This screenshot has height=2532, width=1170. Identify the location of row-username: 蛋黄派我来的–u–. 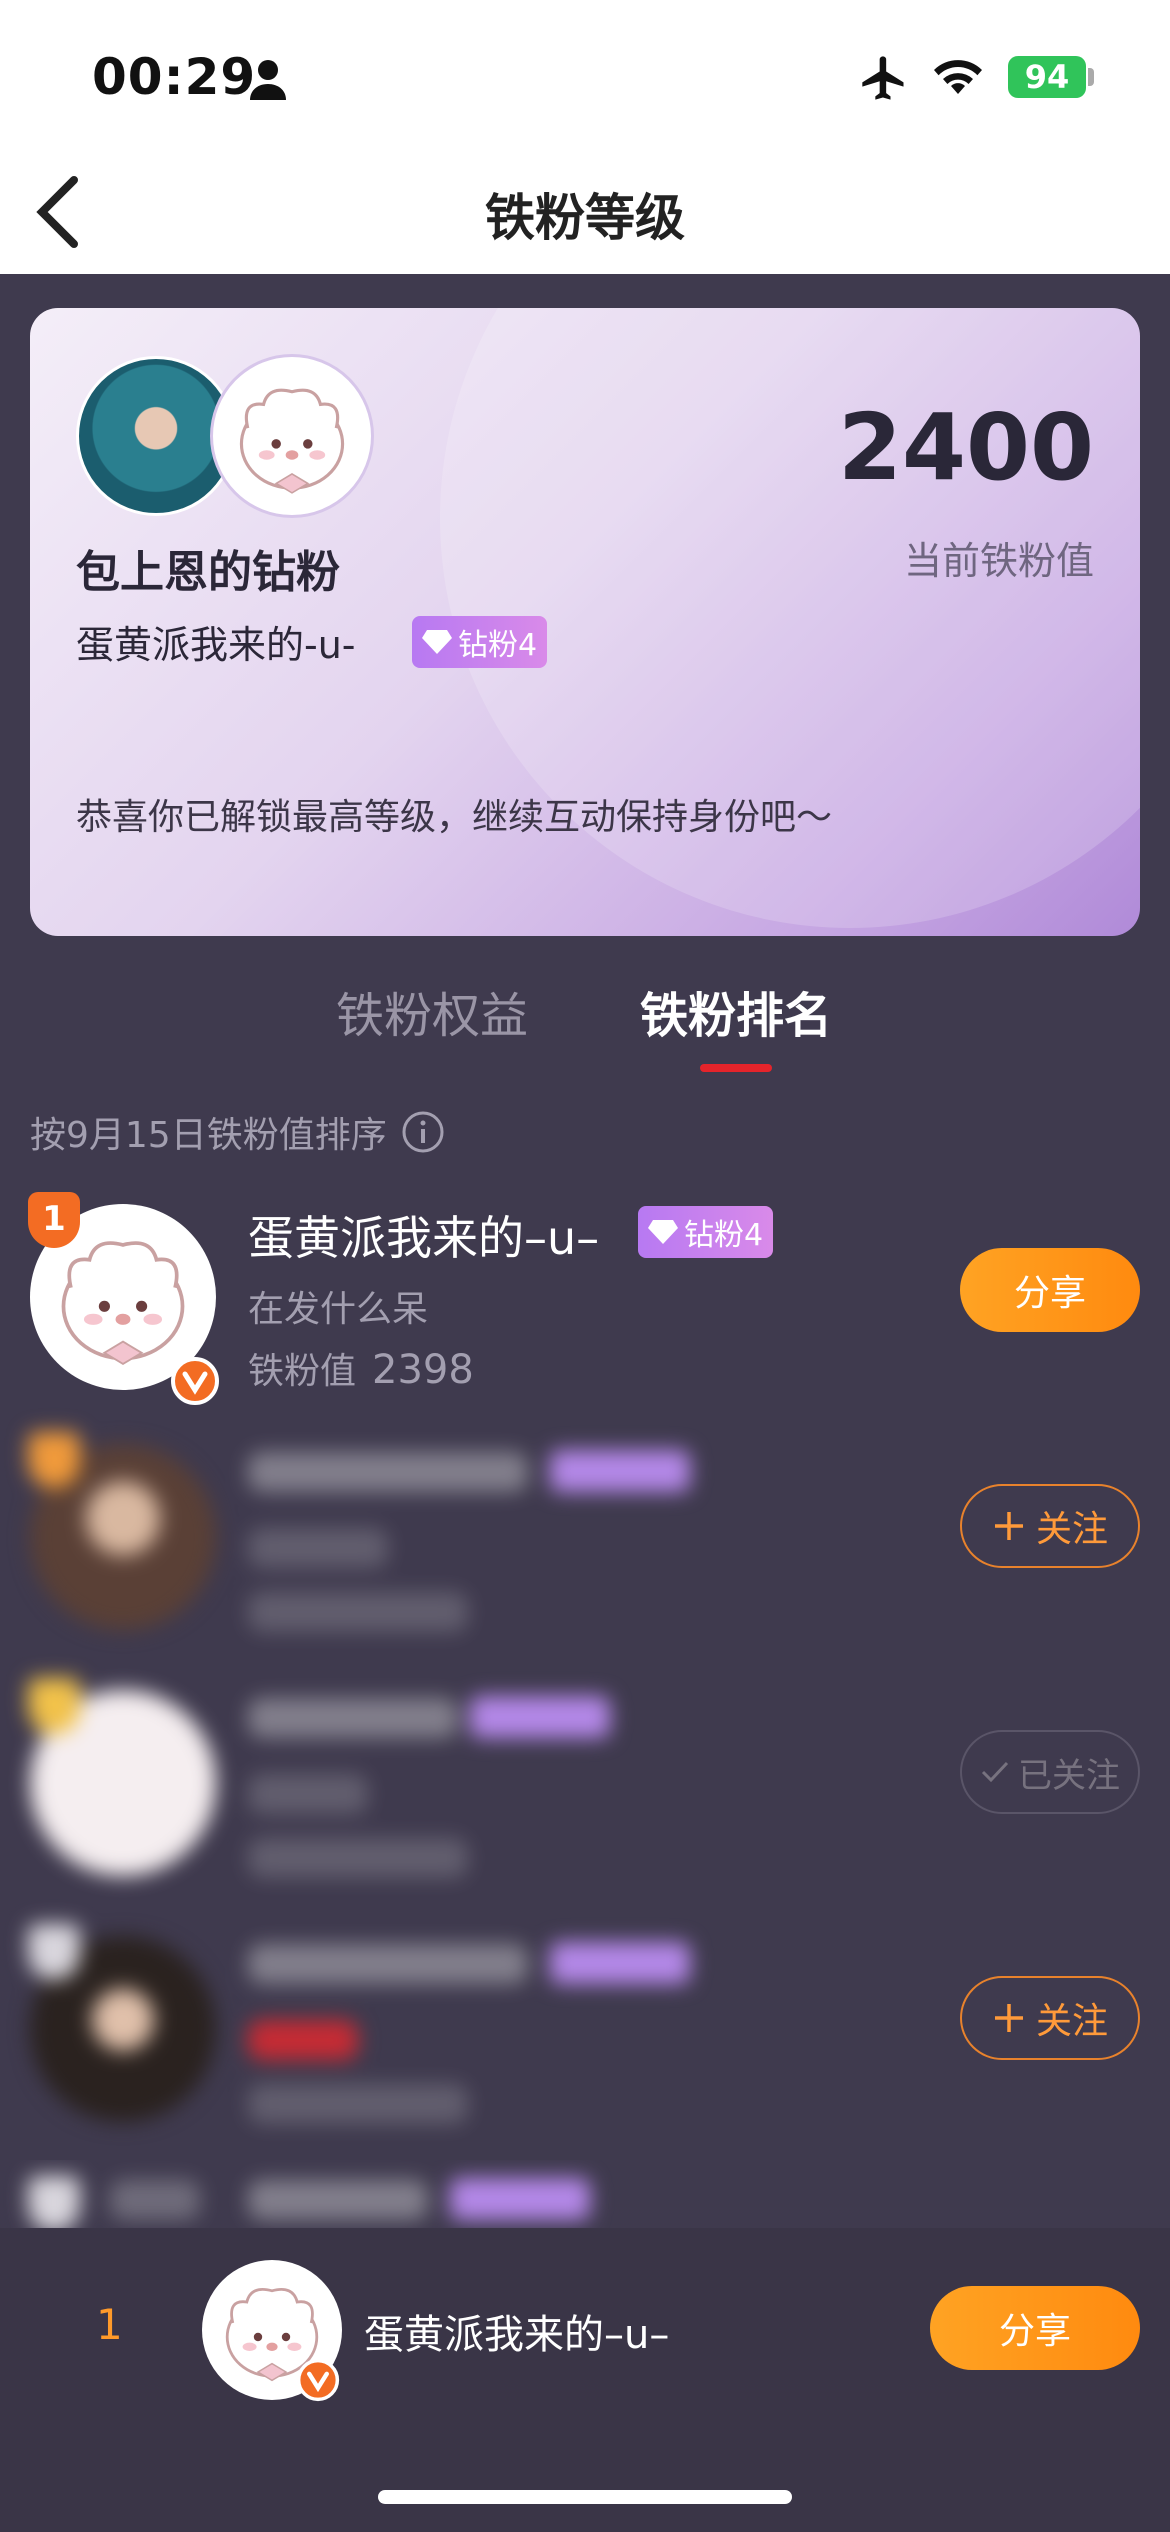
(424, 1238).